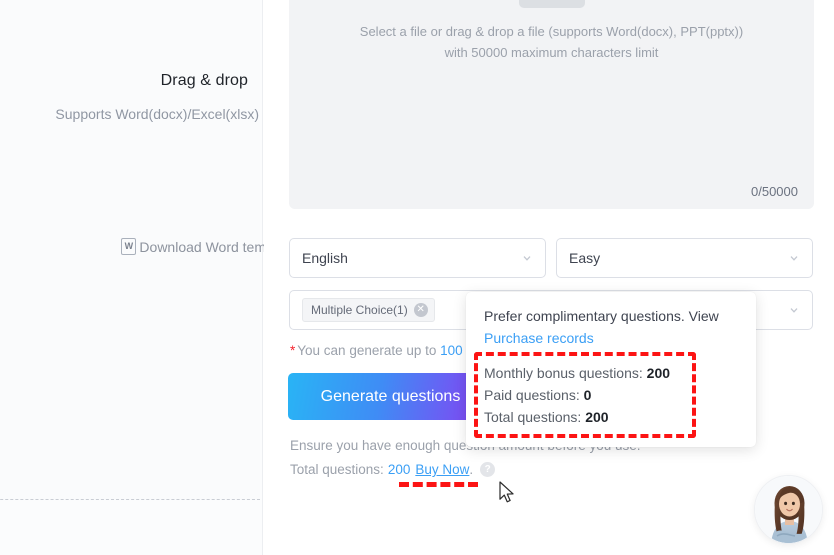 The height and width of the screenshot is (555, 834). Describe the element at coordinates (611, 417) in the screenshot. I see `stat-row: Total questions: 200` at that location.